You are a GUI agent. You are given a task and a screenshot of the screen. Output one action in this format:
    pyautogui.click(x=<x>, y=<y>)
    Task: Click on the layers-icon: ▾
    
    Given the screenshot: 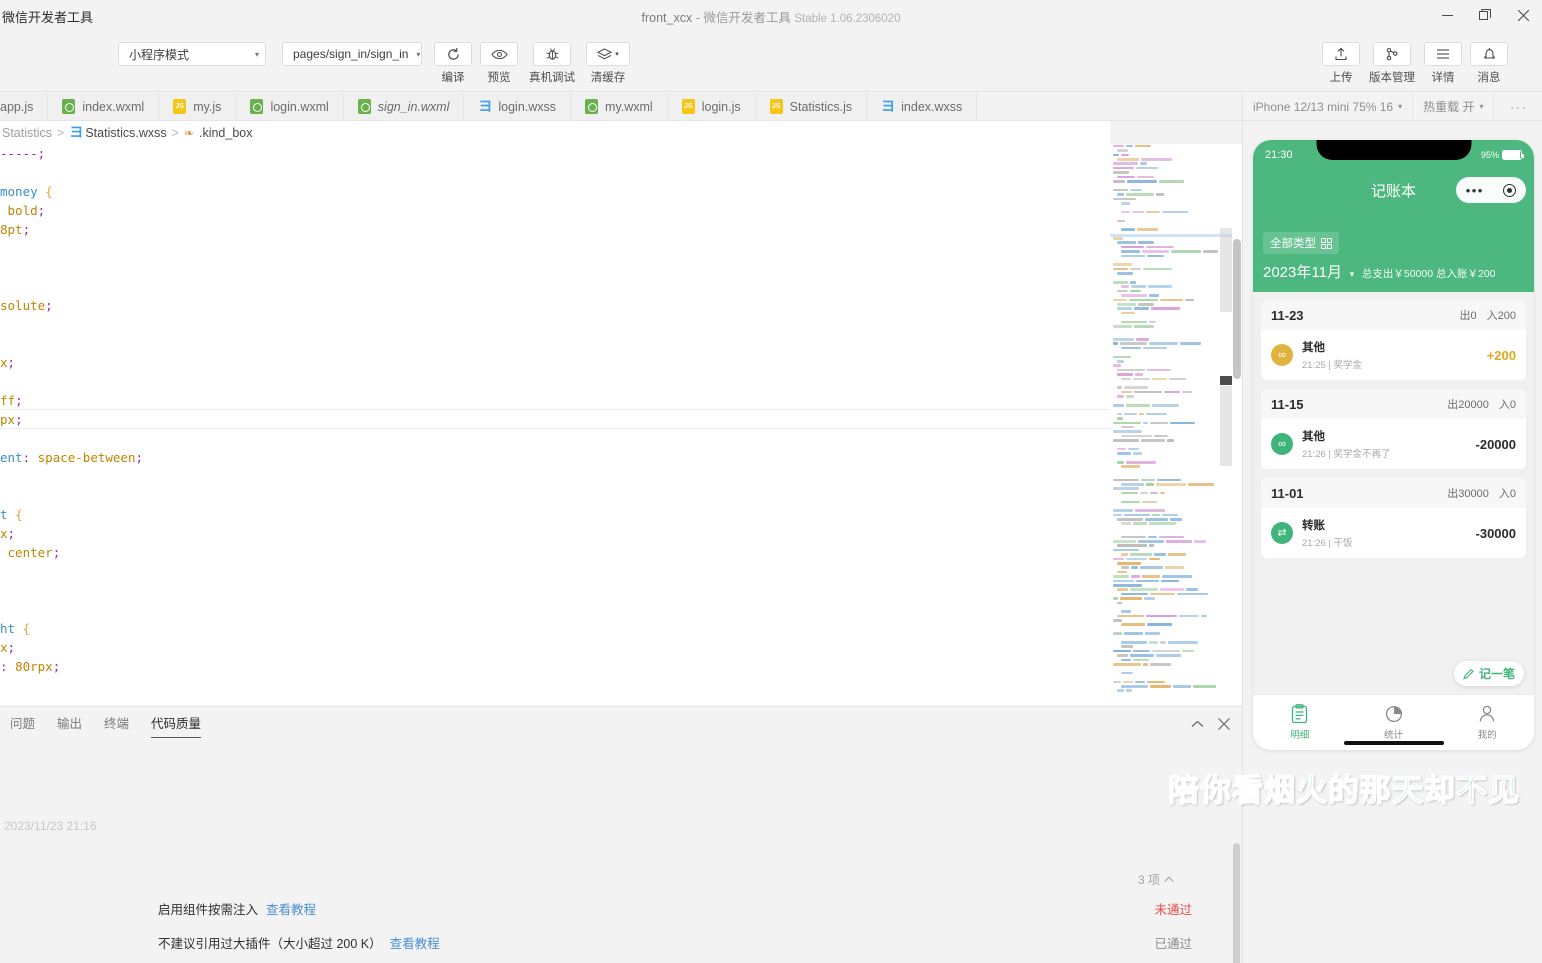 What is the action you would take?
    pyautogui.click(x=608, y=54)
    